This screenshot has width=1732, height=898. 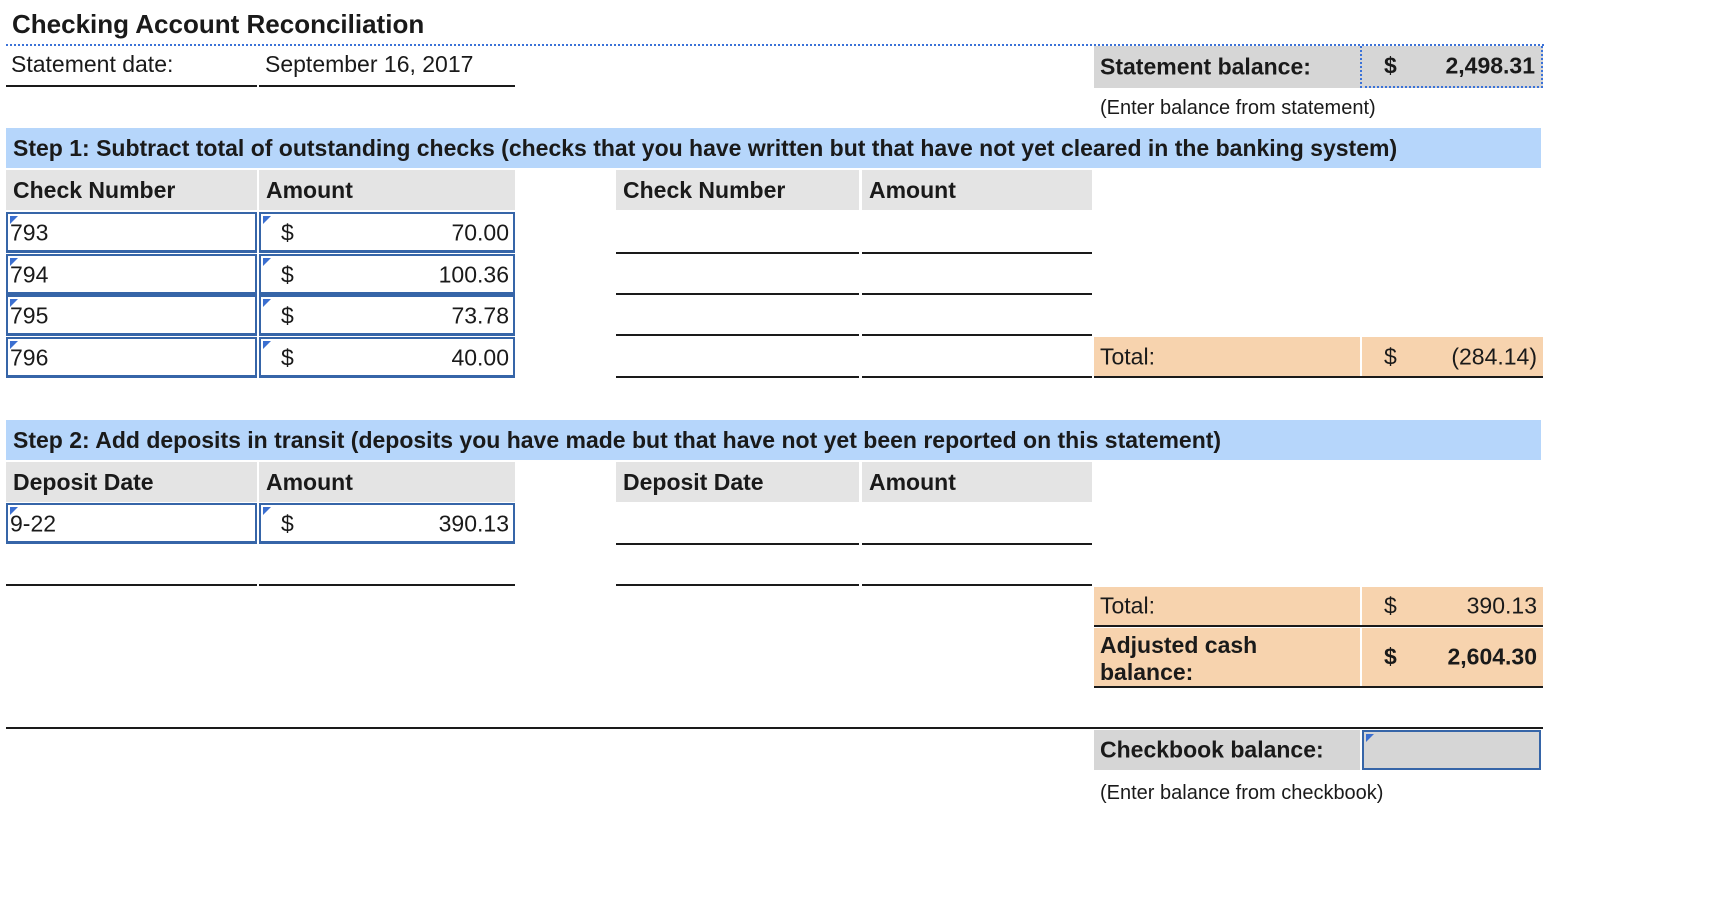 I want to click on deposit-amount-input: $ 390.13, so click(x=387, y=523).